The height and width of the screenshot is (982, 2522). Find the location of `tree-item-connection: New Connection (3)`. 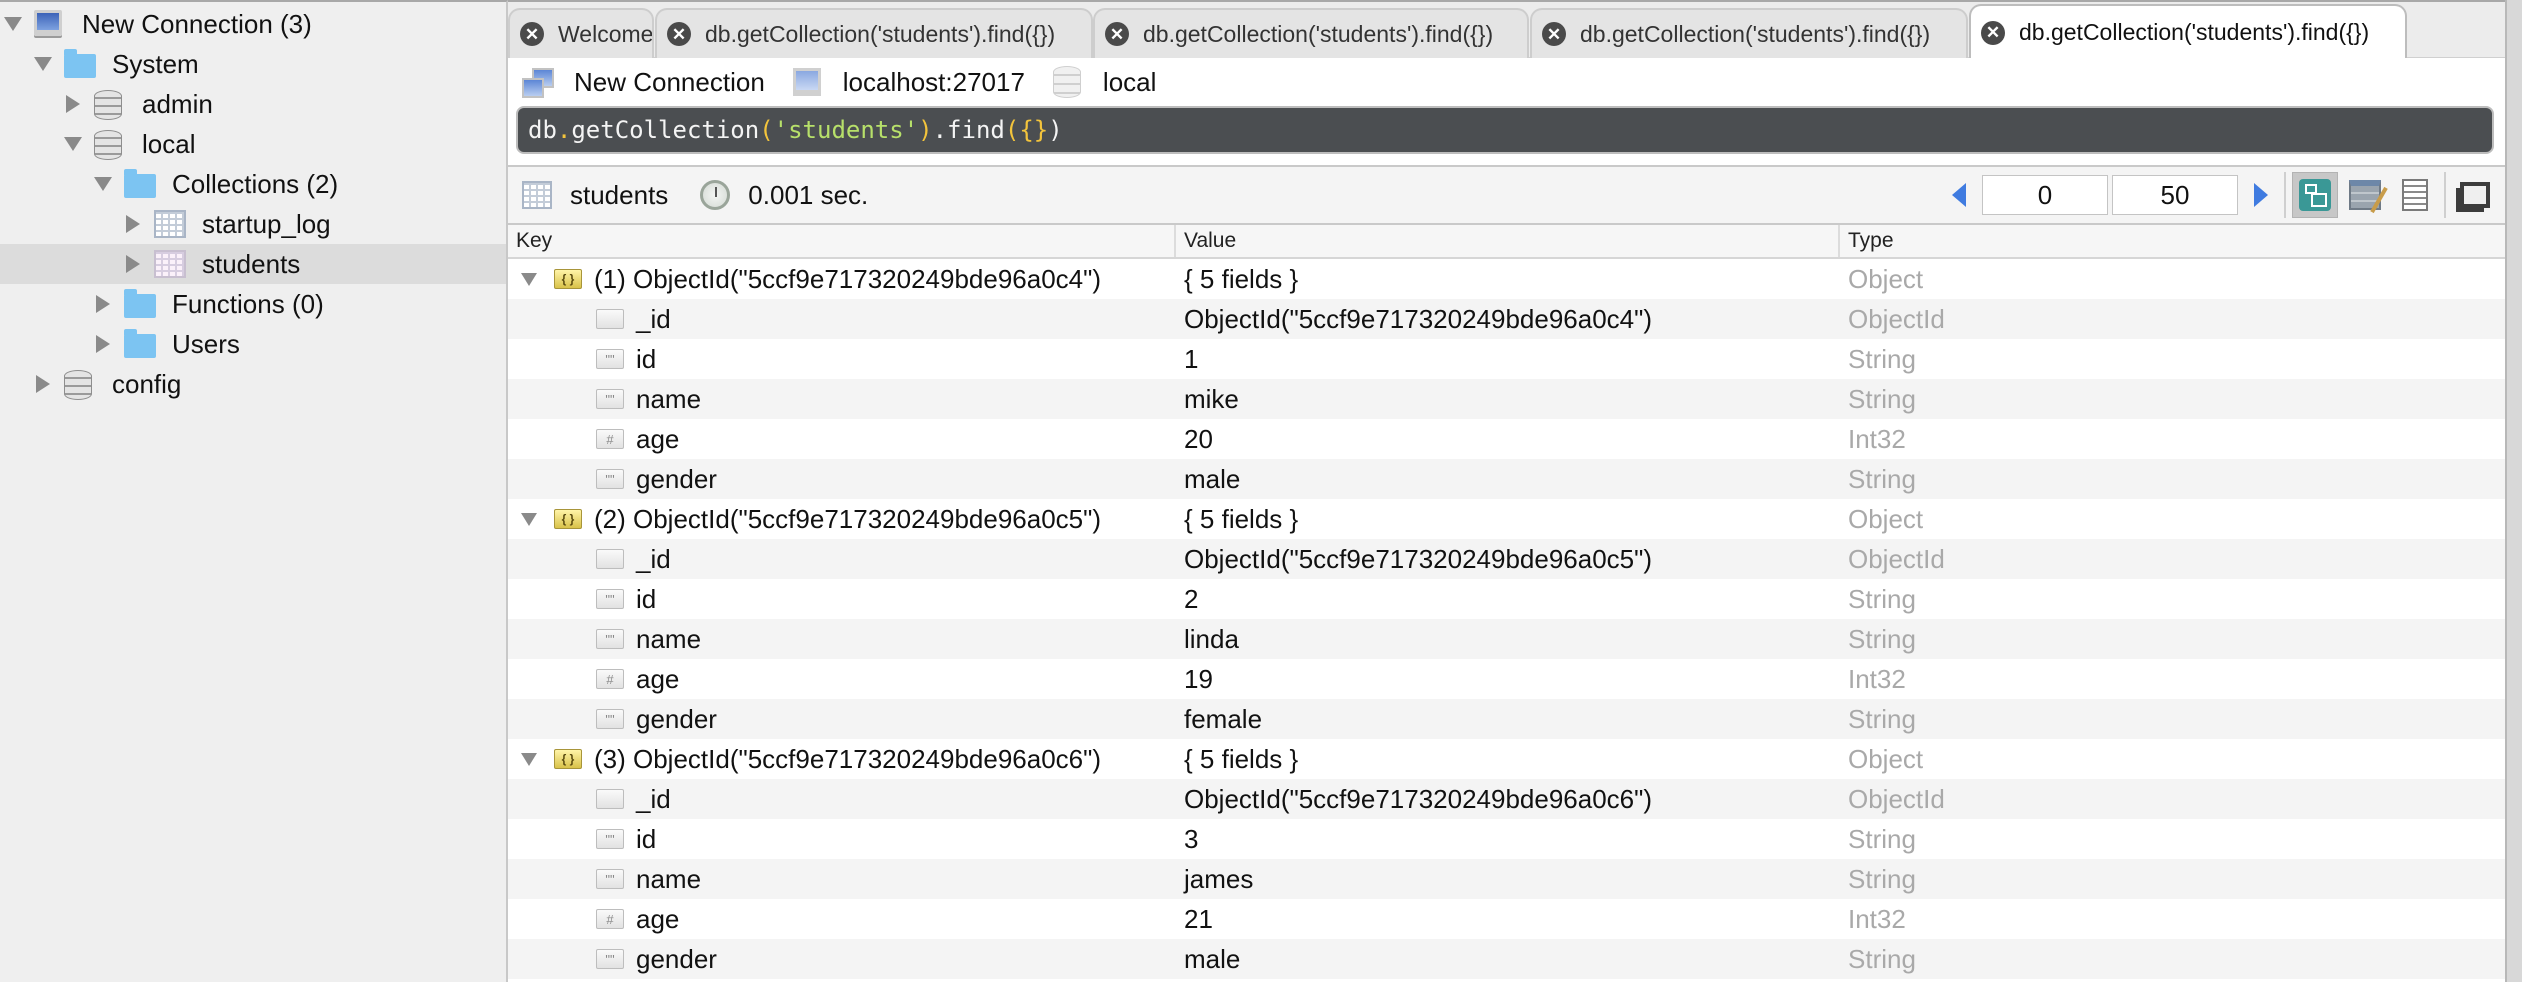

tree-item-connection: New Connection (3) is located at coordinates (253, 24).